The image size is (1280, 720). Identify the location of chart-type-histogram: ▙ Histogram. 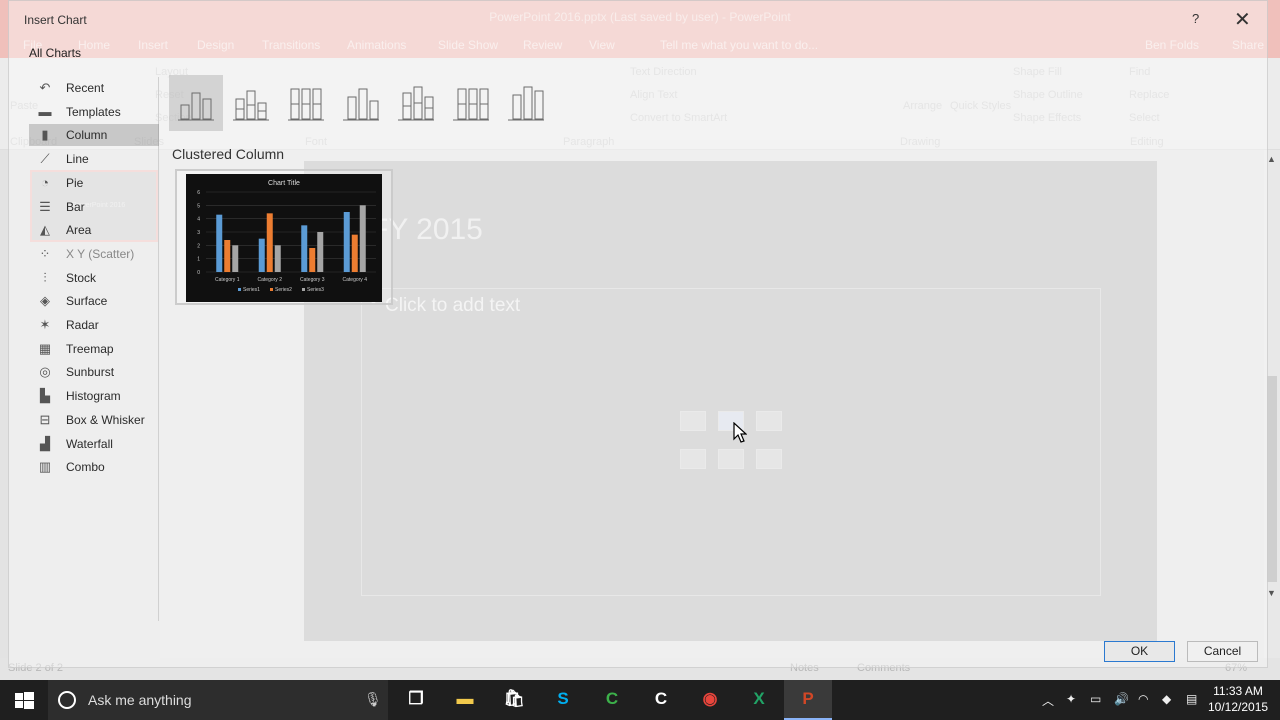
(94, 396).